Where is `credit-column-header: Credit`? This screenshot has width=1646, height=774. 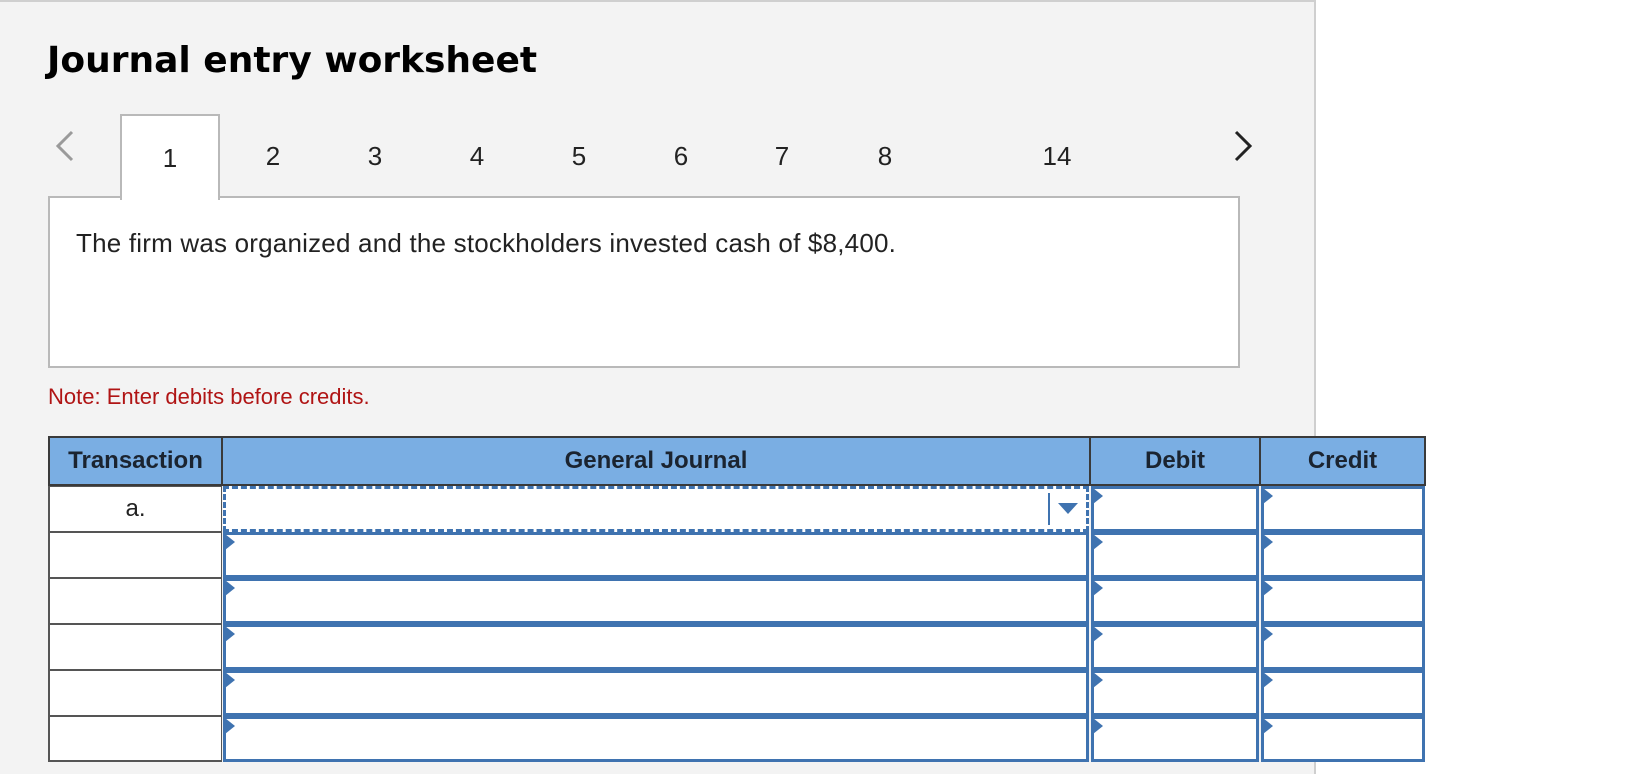
credit-column-header: Credit is located at coordinates (1343, 461).